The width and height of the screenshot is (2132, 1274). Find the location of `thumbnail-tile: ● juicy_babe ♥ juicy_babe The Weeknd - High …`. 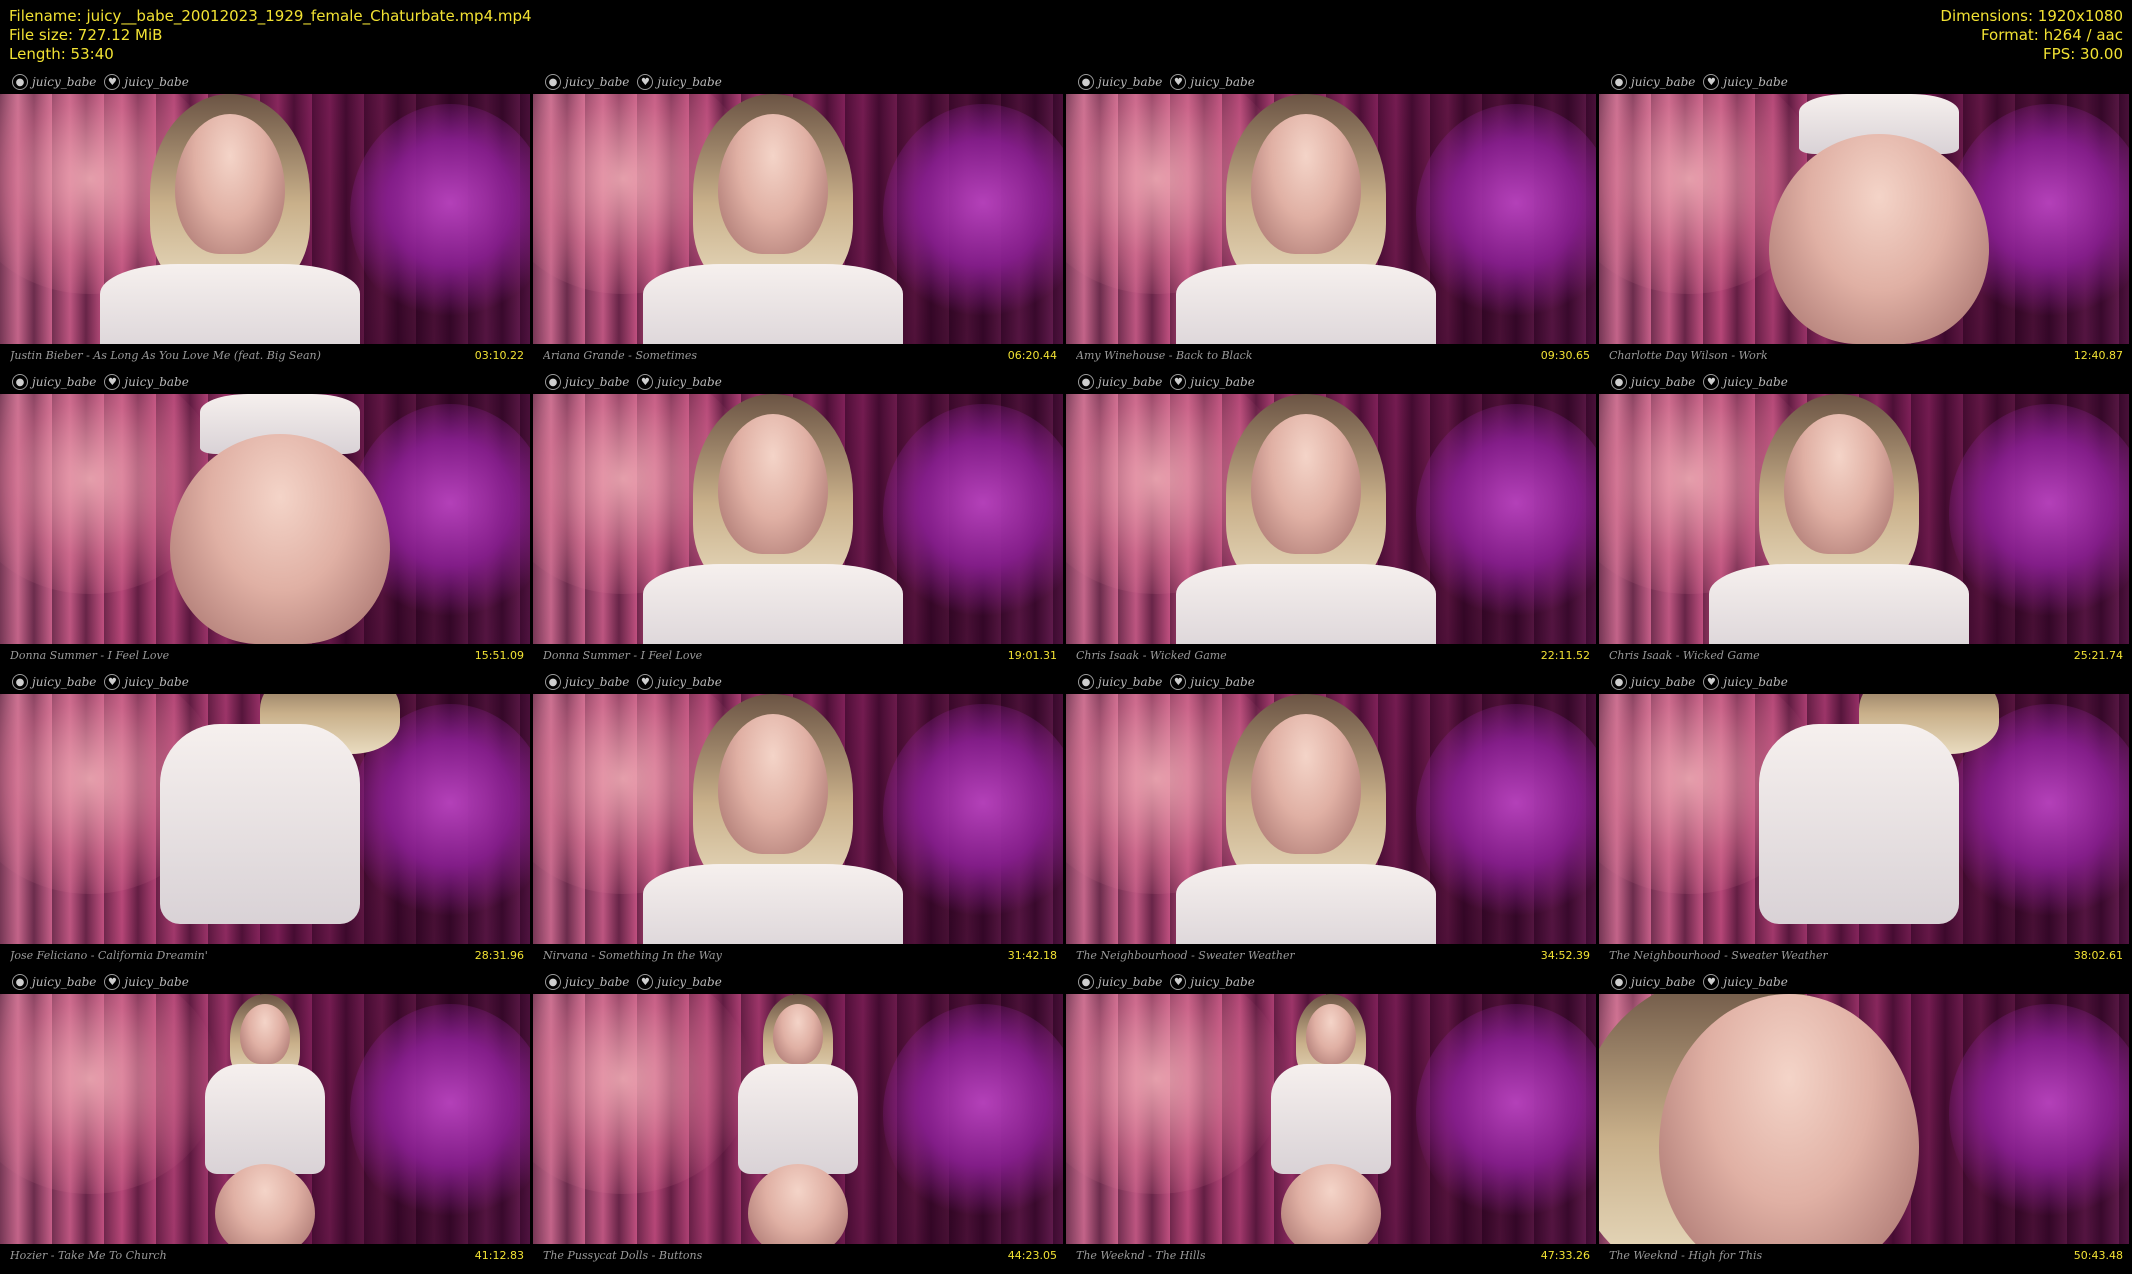

thumbnail-tile: ● juicy_babe ♥ juicy_babe The Weeknd - High … is located at coordinates (1864, 1118).